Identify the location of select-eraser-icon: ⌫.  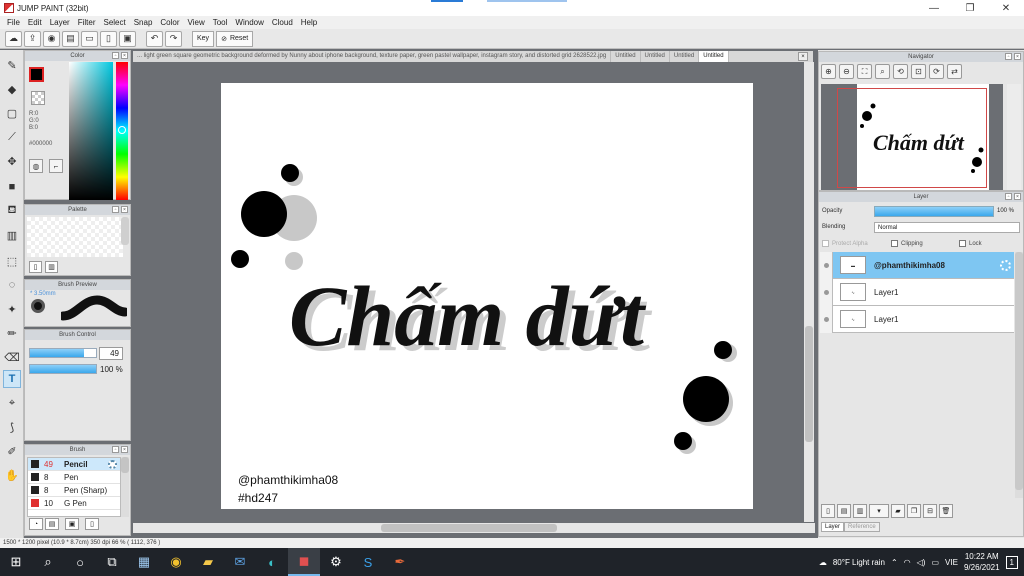
(12, 357).